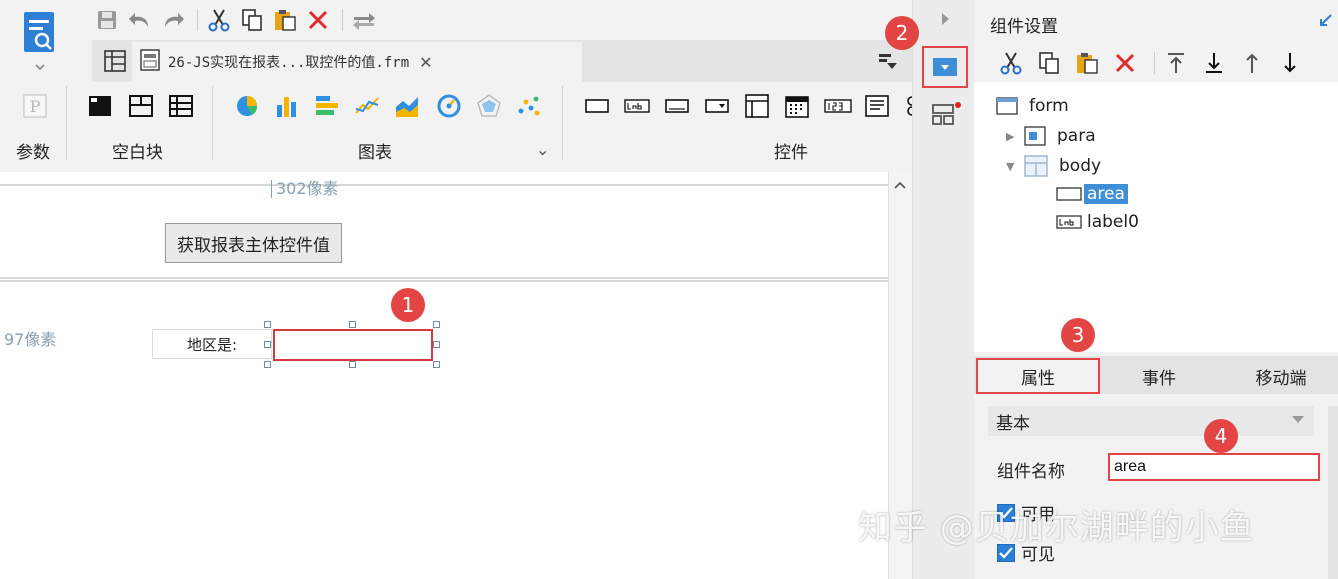  I want to click on tab-properties: 属性, so click(1038, 376).